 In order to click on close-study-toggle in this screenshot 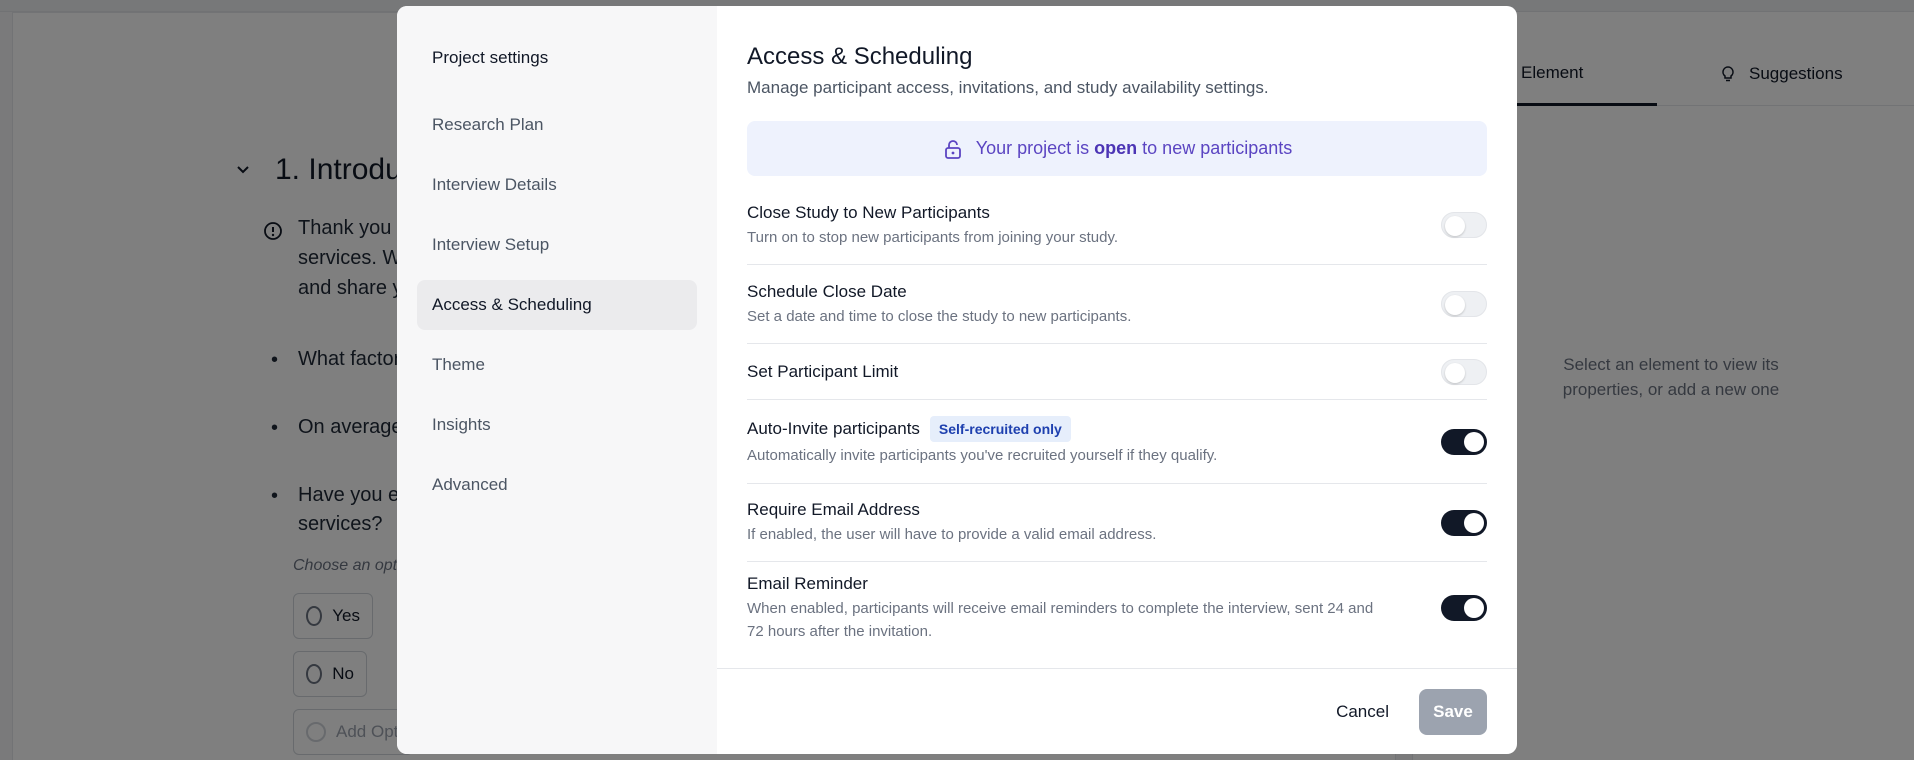, I will do `click(1464, 225)`.